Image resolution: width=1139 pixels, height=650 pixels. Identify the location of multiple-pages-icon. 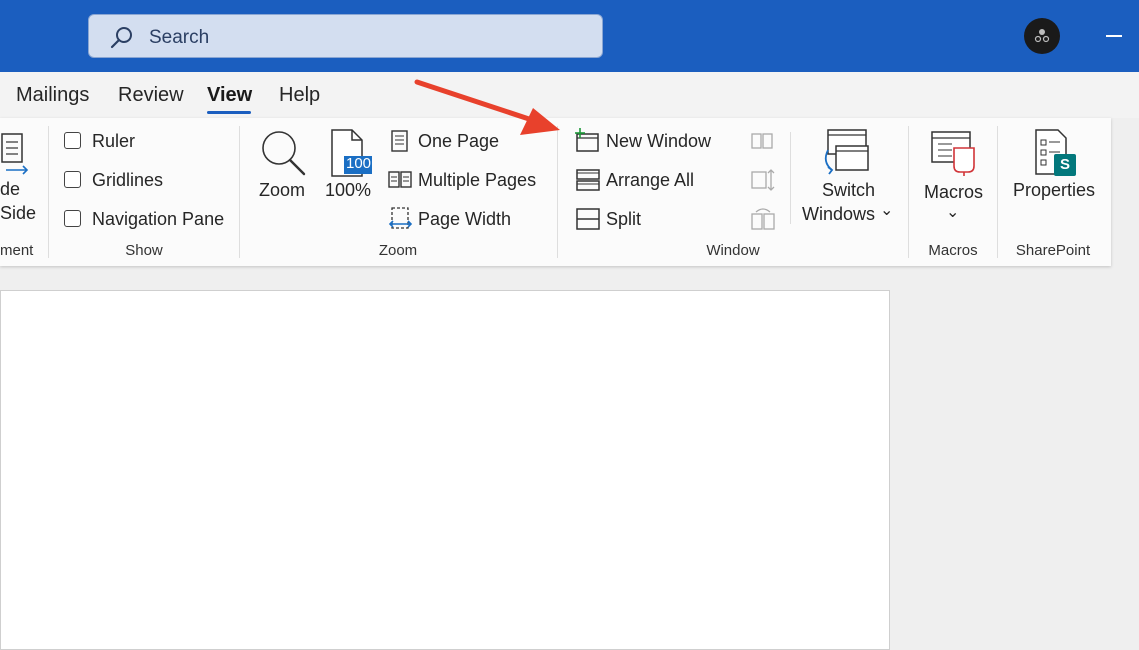
(400, 179).